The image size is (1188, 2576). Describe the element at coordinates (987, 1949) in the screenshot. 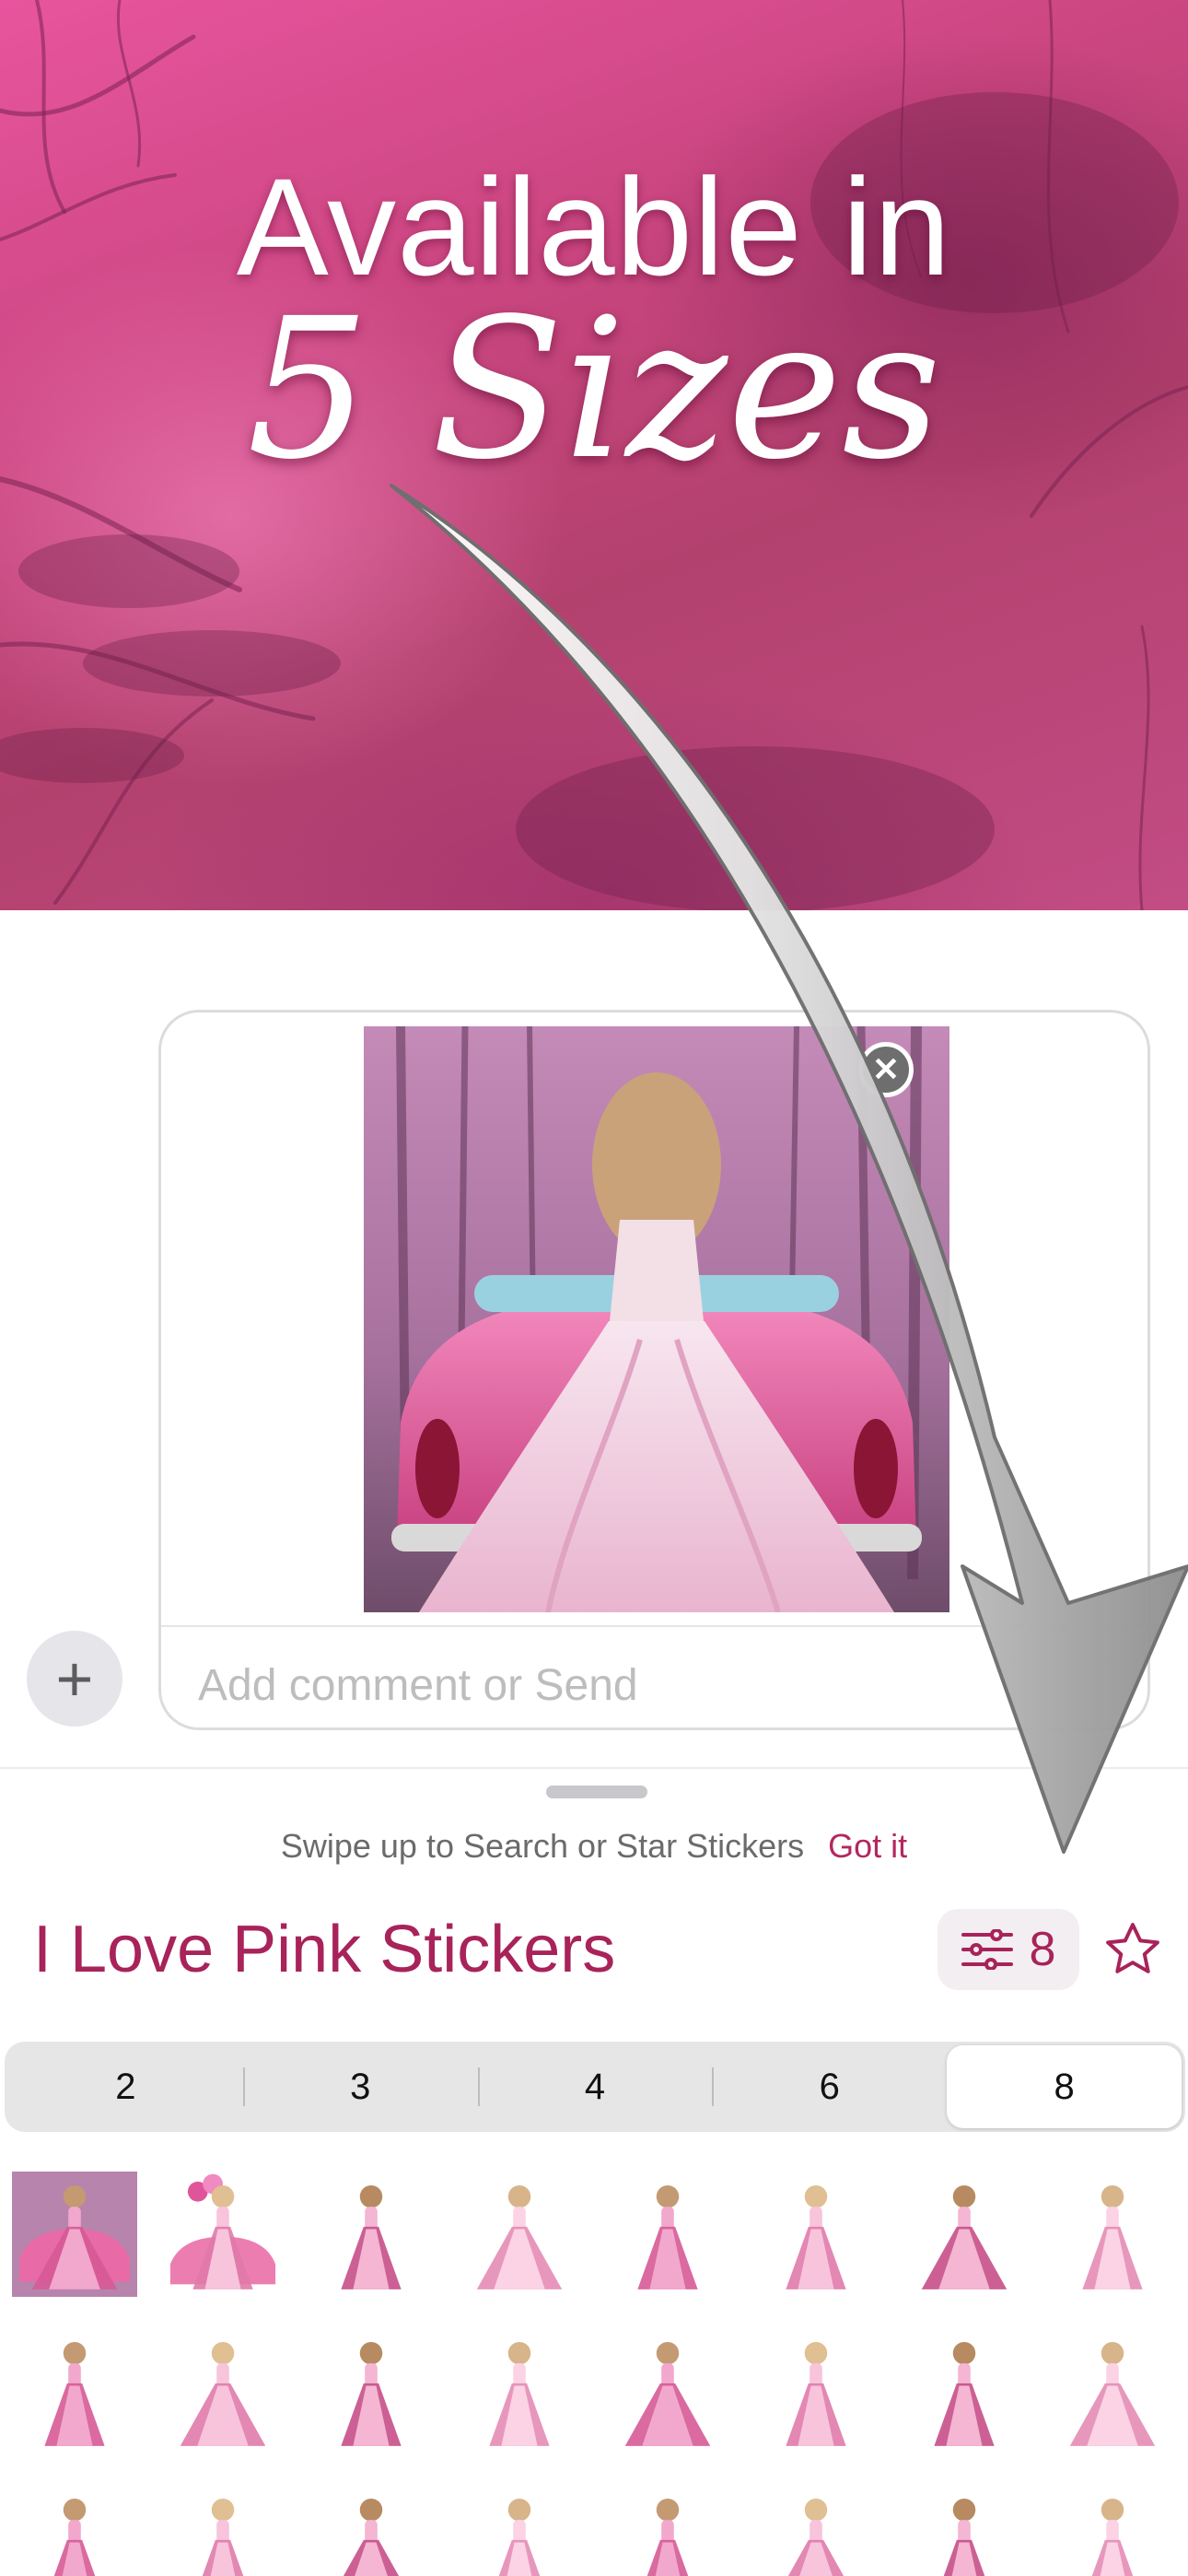

I see `sliders-icon` at that location.